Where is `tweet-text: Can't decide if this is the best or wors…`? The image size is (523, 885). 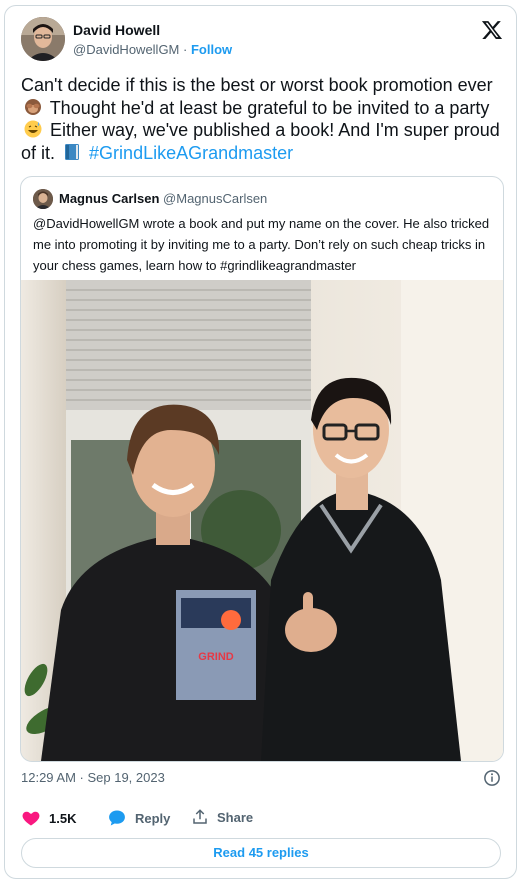
tweet-text: Can't decide if this is the best or wors… is located at coordinates (261, 119).